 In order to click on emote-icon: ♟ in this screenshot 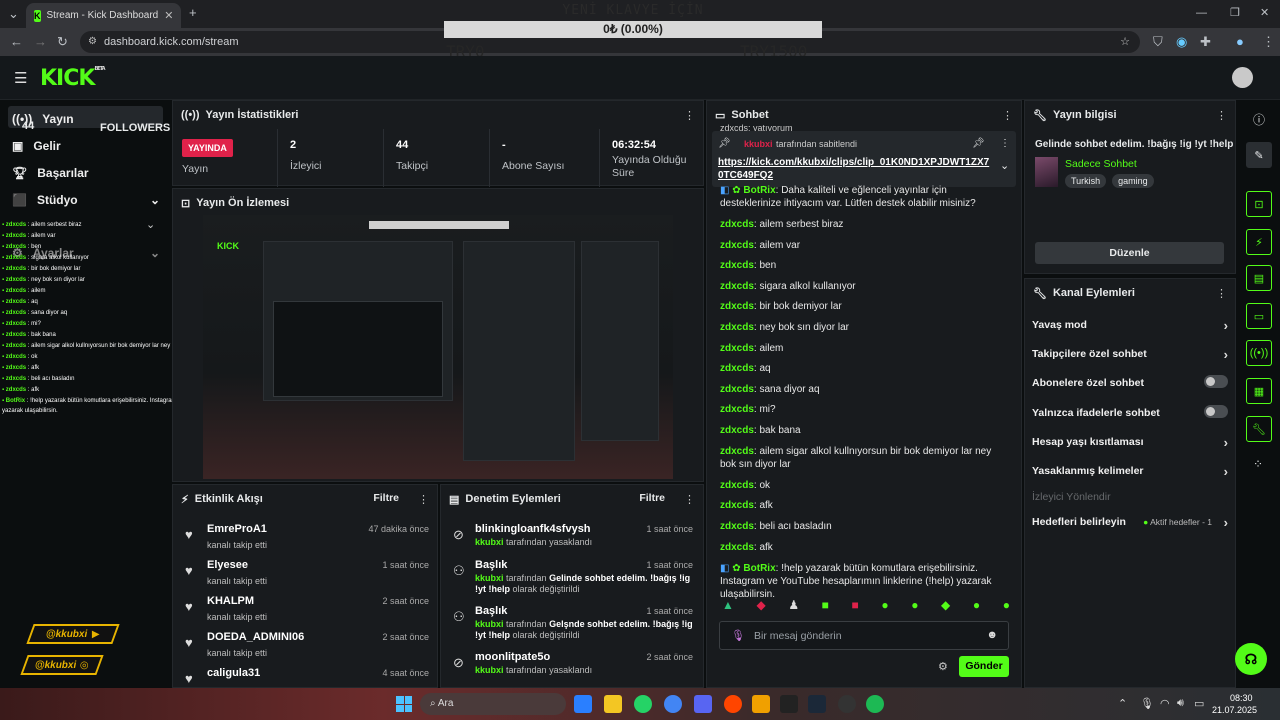, I will do `click(793, 607)`.